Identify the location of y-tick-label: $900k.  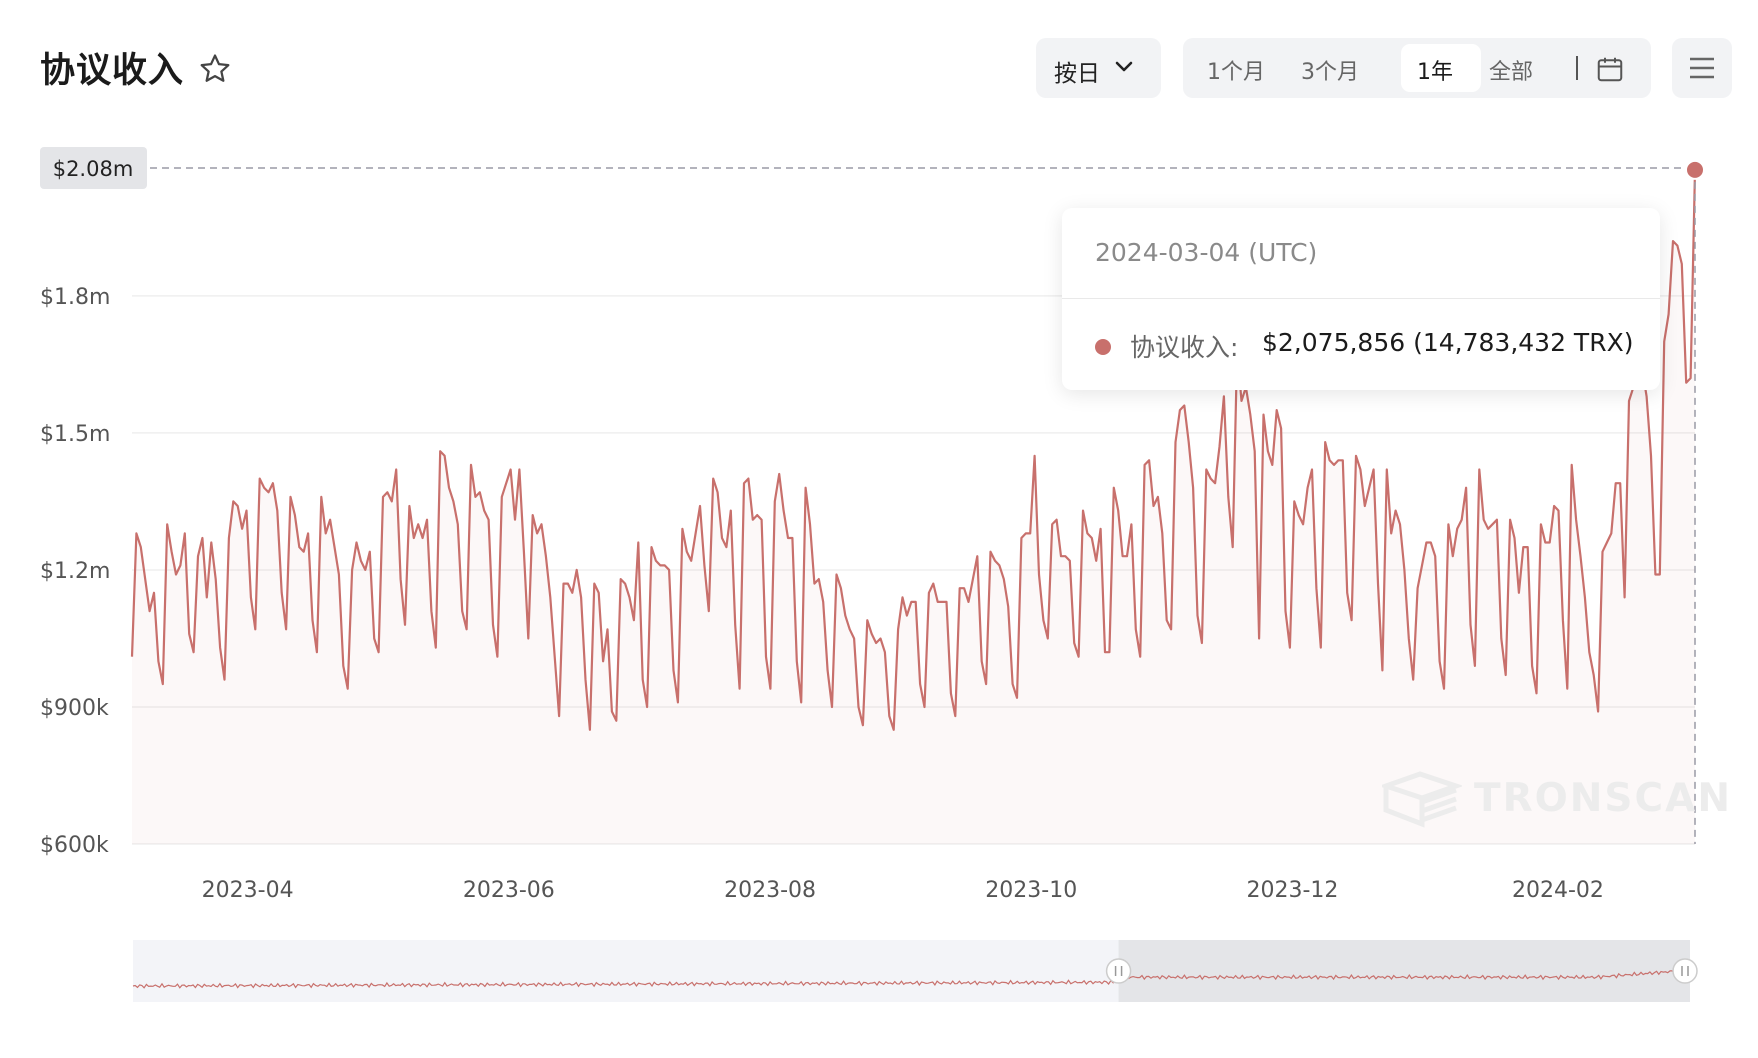
(74, 708).